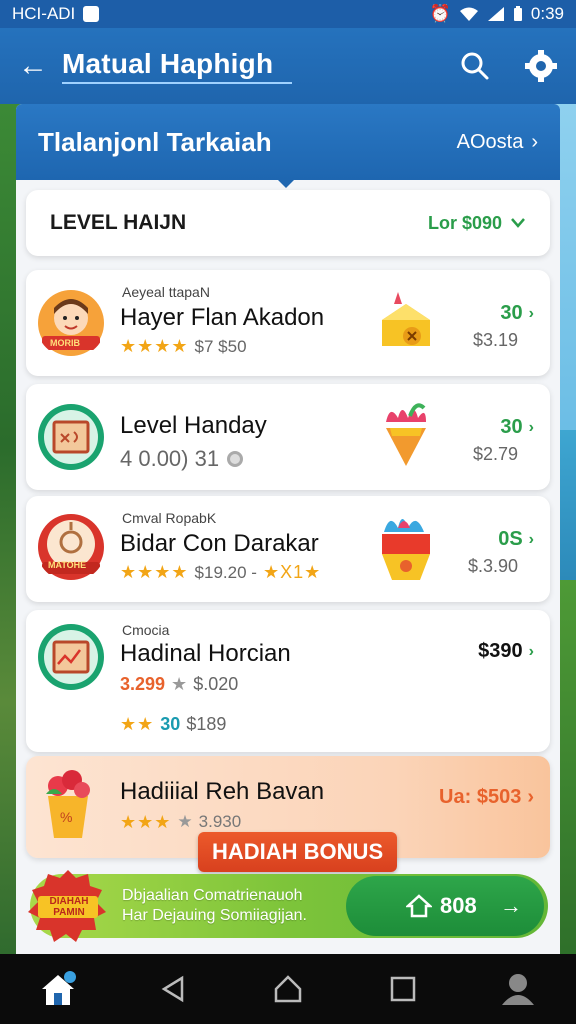 Image resolution: width=576 pixels, height=1024 pixels. Describe the element at coordinates (235, 459) in the screenshot. I see `coin-icon` at that location.